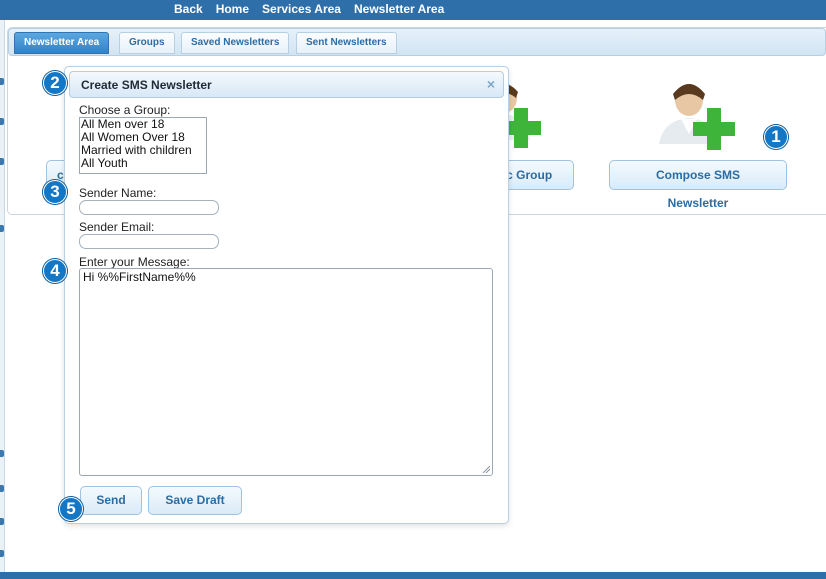  I want to click on tab-sent-newsletters: Sent Newsletters, so click(346, 43).